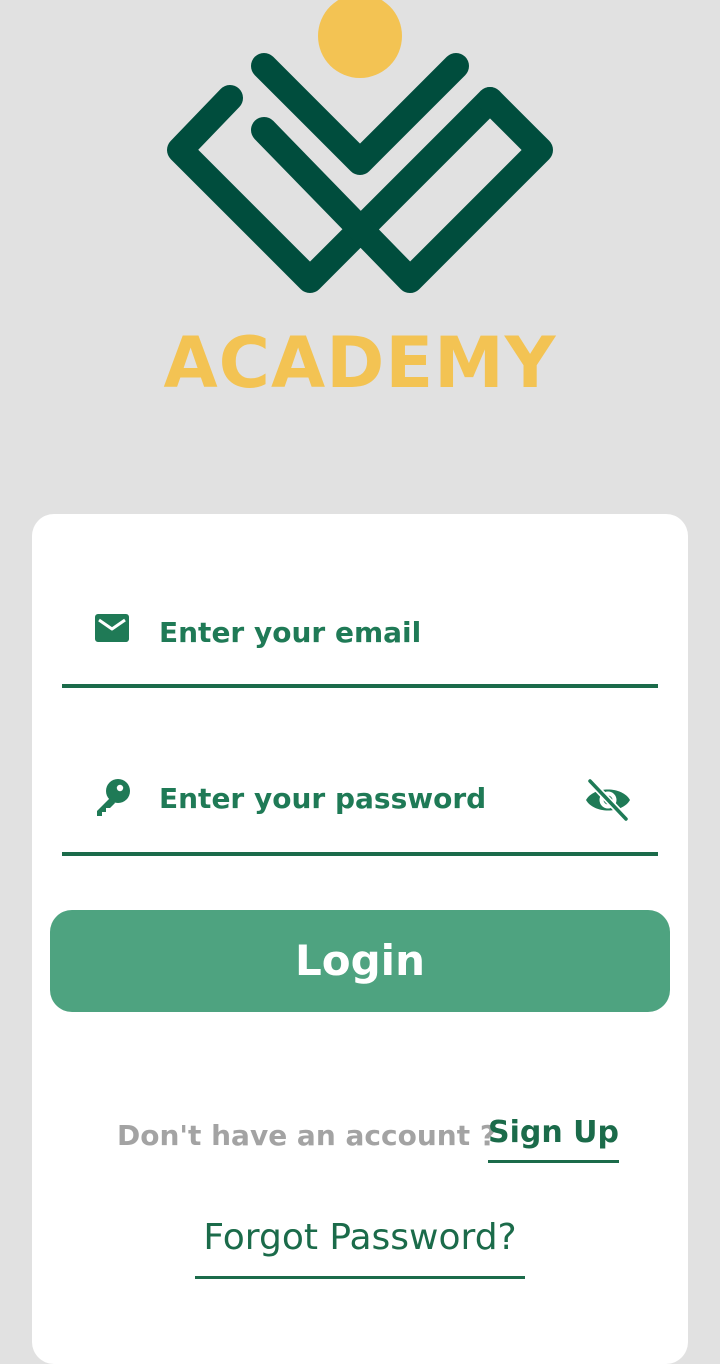 The width and height of the screenshot is (720, 1364). What do you see at coordinates (360, 961) in the screenshot?
I see `login-button: Login` at bounding box center [360, 961].